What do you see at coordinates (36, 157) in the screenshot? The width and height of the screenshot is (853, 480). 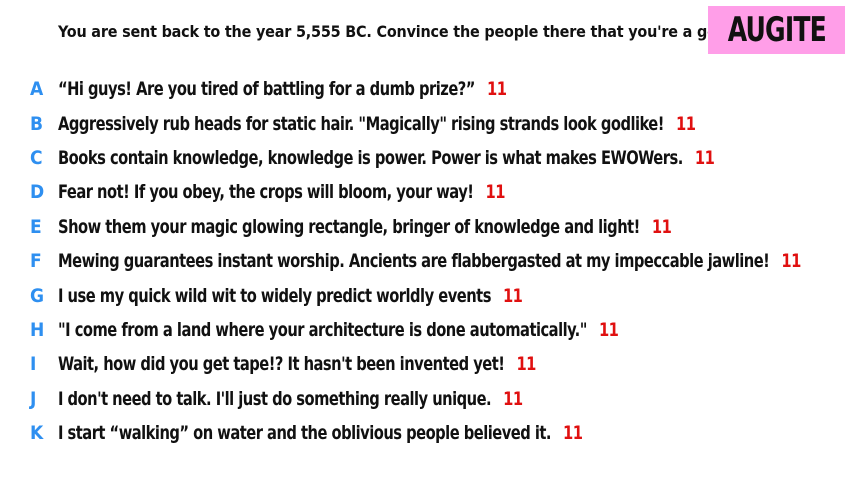 I see `response-letter: C` at bounding box center [36, 157].